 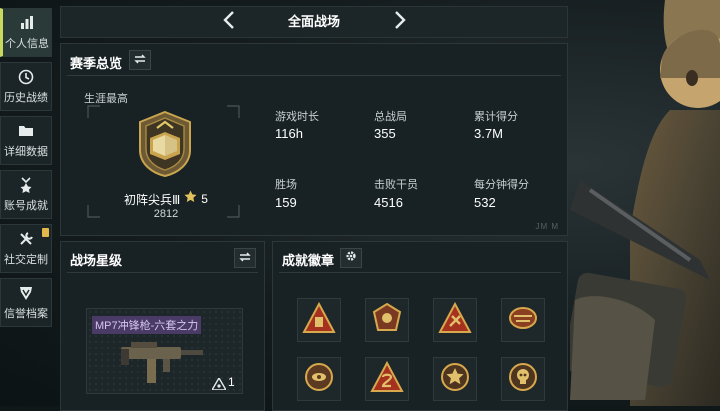 I want to click on sidebar-item-label: 账号成就, so click(x=26, y=206).